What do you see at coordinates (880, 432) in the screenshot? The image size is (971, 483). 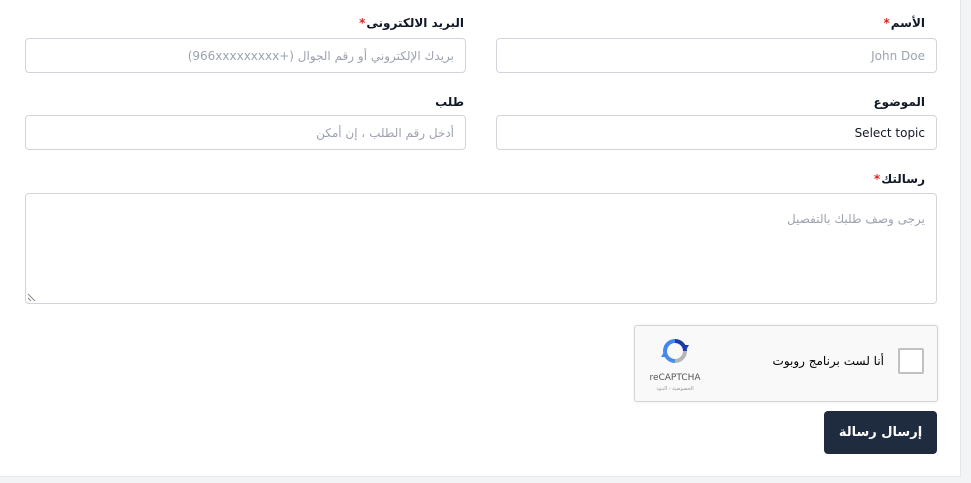 I see `send-message-button: إرسال رسالة` at bounding box center [880, 432].